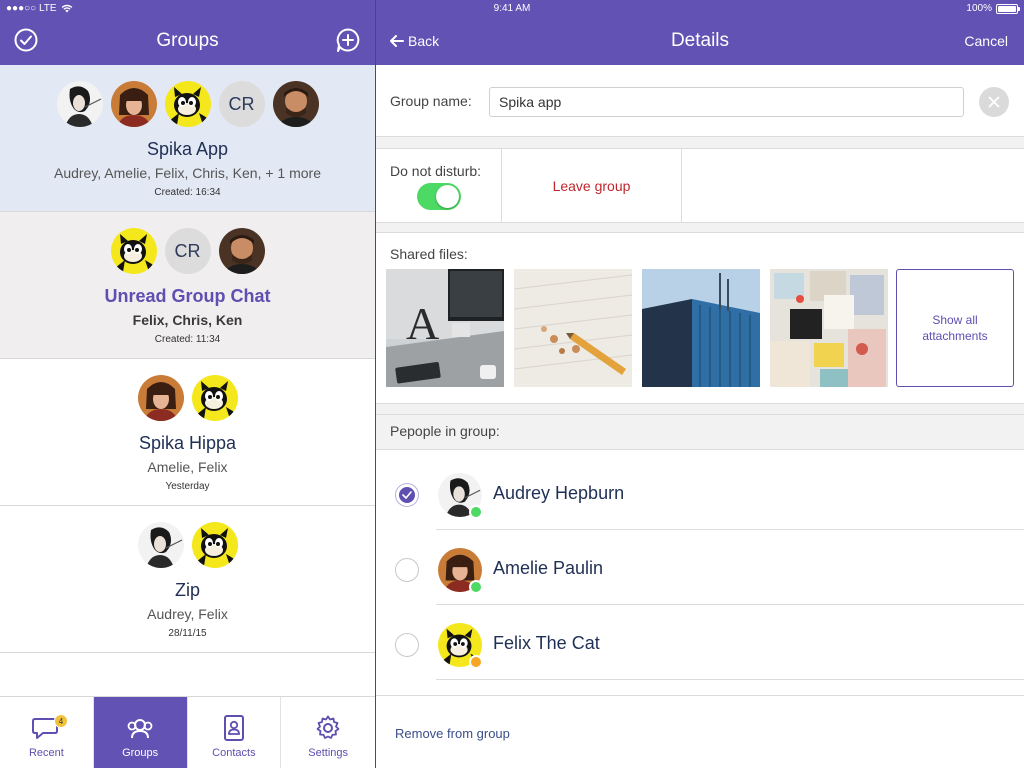  Describe the element at coordinates (187, 192) in the screenshot. I see `group-created: Created: 16:34` at that location.